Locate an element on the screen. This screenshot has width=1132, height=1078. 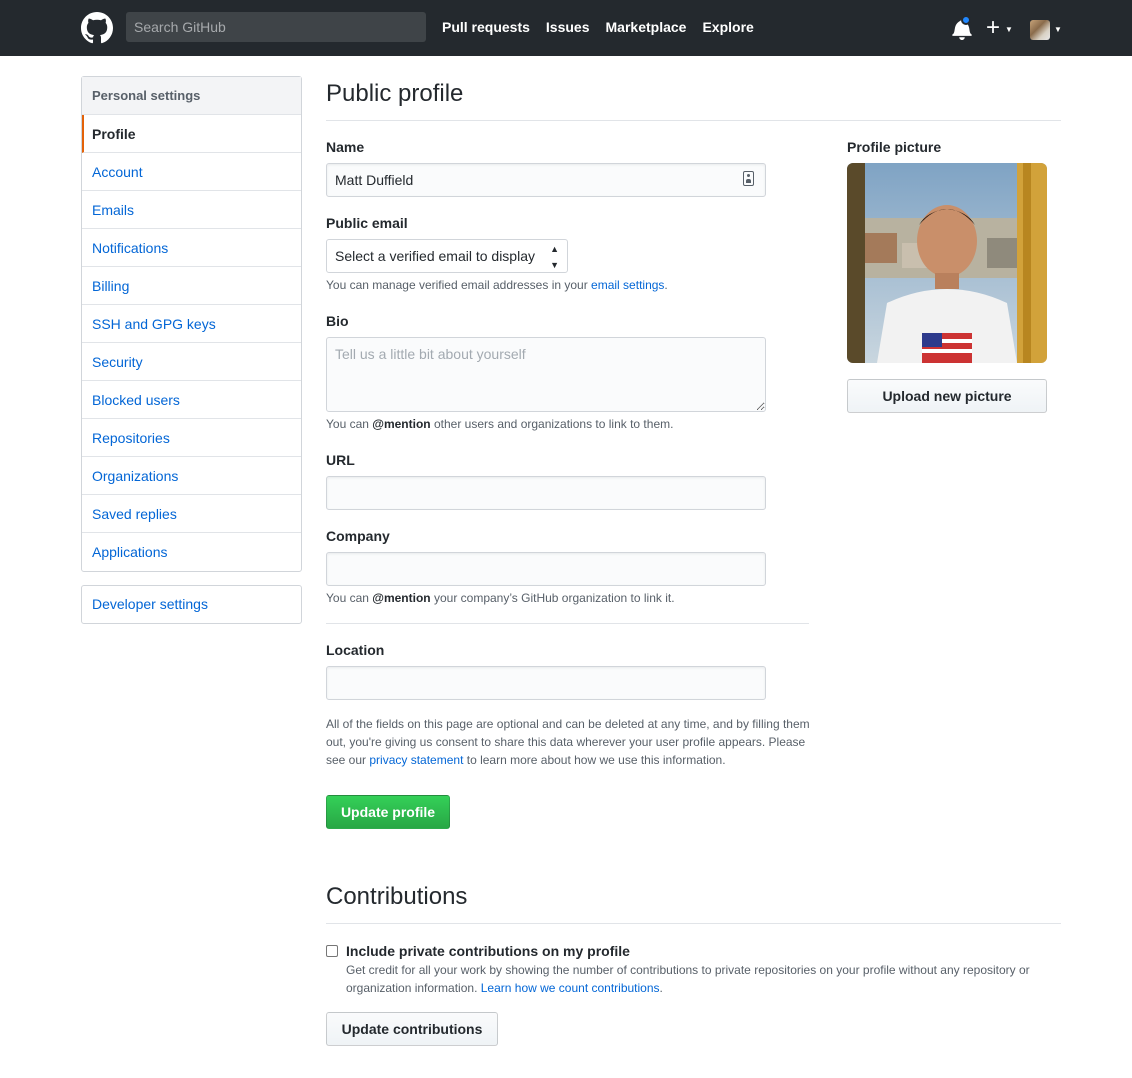
sidebar-item-profile: Profile is located at coordinates (191, 134).